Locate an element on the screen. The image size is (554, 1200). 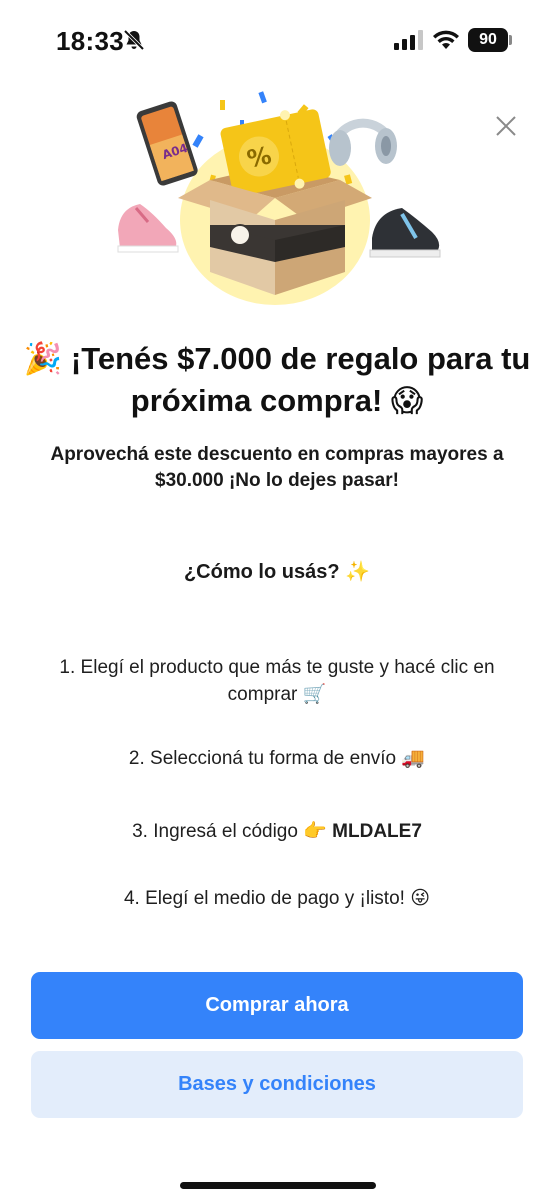
close-icon is located at coordinates (506, 126).